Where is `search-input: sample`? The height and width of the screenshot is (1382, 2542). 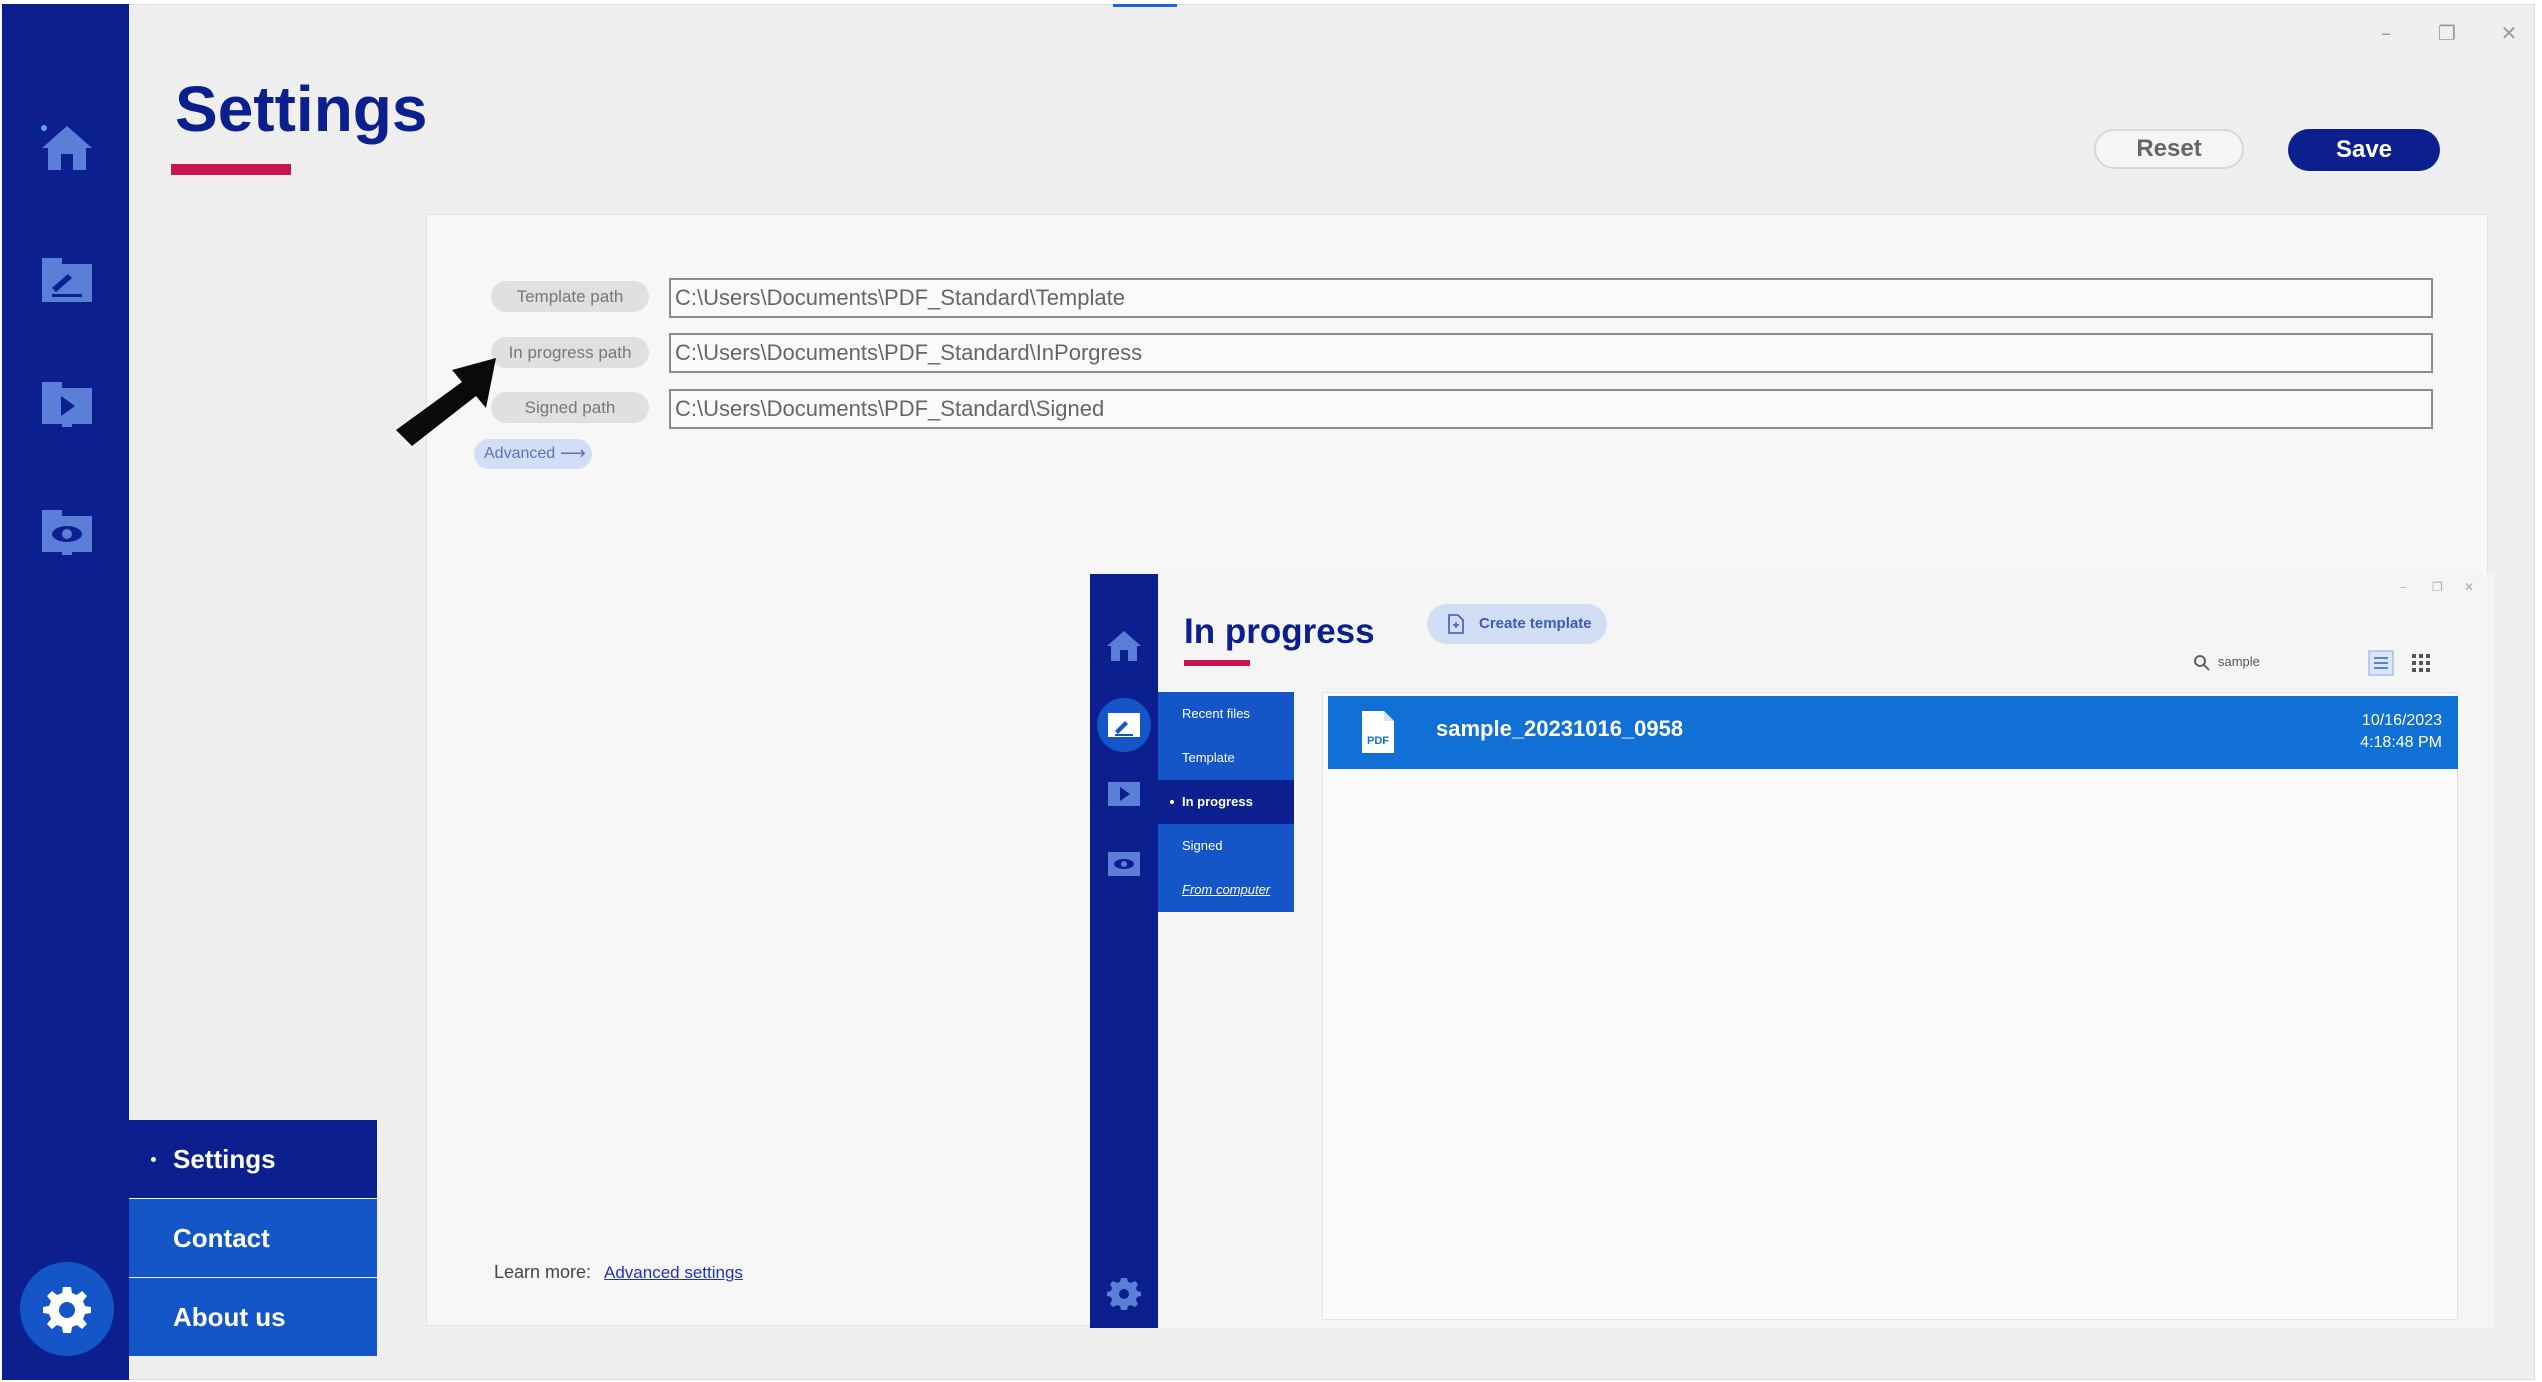
search-input: sample is located at coordinates (2239, 661).